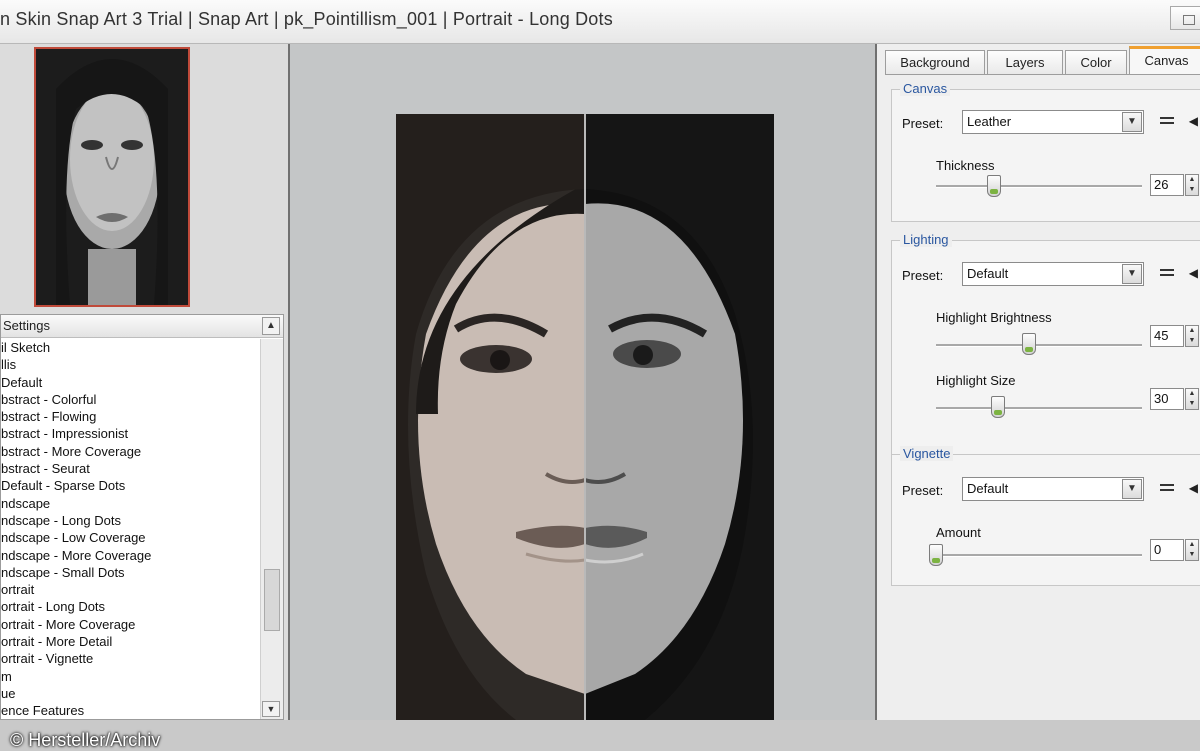  What do you see at coordinates (926, 239) in the screenshot?
I see `lighting-group-title: Lighting` at bounding box center [926, 239].